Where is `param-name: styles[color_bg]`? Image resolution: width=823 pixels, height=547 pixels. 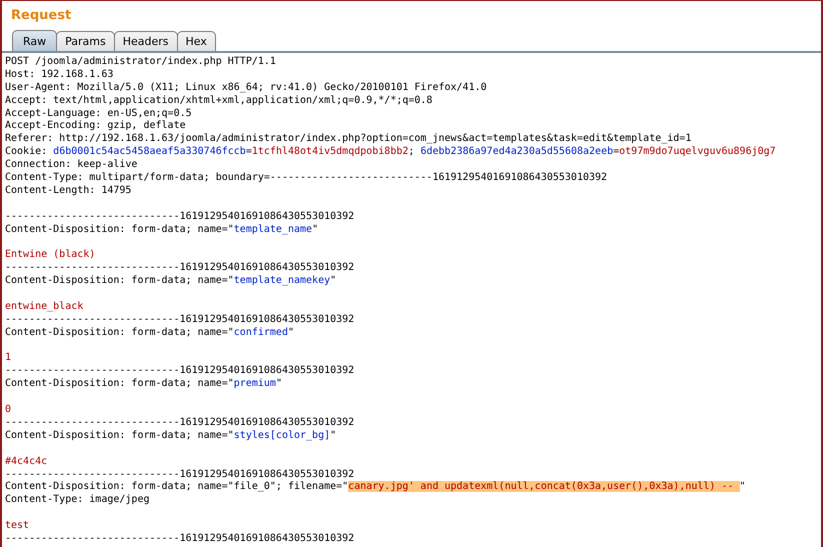
param-name: styles[color_bg] is located at coordinates (282, 435).